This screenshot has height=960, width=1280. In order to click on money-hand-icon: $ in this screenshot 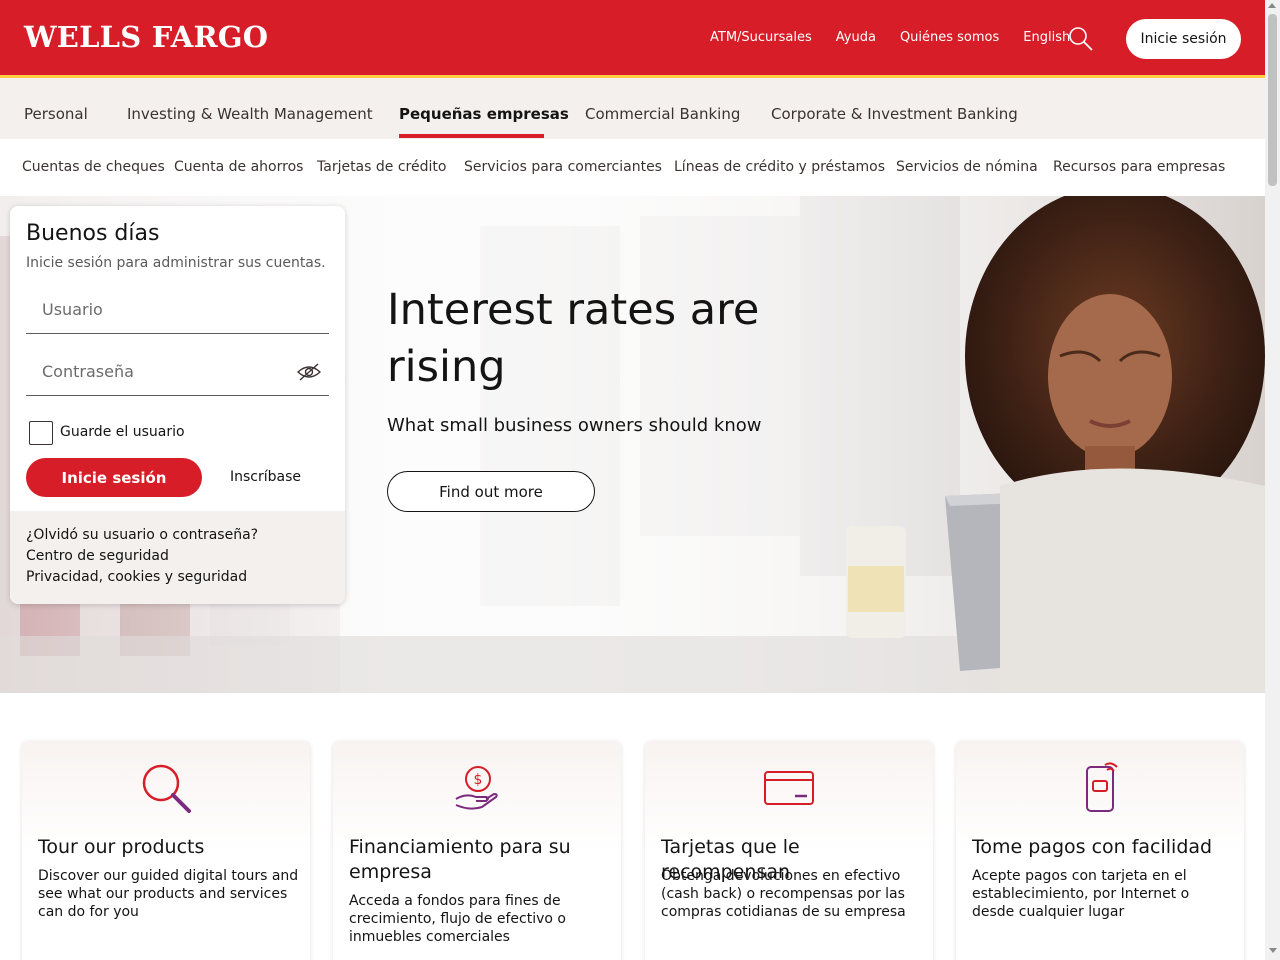, I will do `click(476, 788)`.